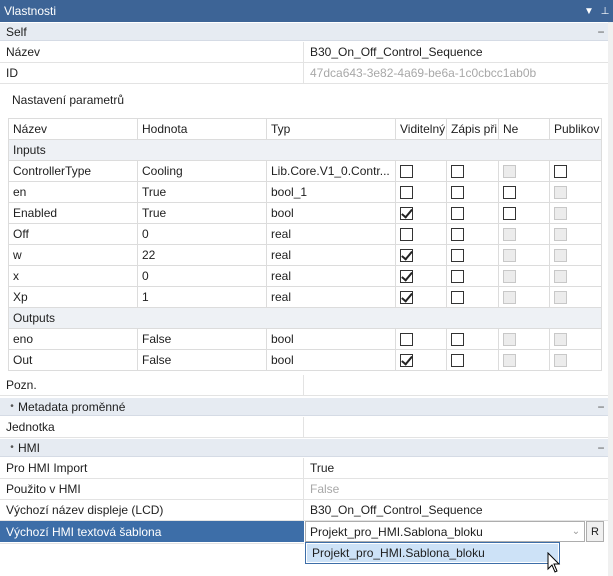 Image resolution: width=613 pixels, height=576 pixels. What do you see at coordinates (445, 531) in the screenshot?
I see `hmi-template-combobox: Projekt_pro_HMI.Sablona_bloku ⌄` at bounding box center [445, 531].